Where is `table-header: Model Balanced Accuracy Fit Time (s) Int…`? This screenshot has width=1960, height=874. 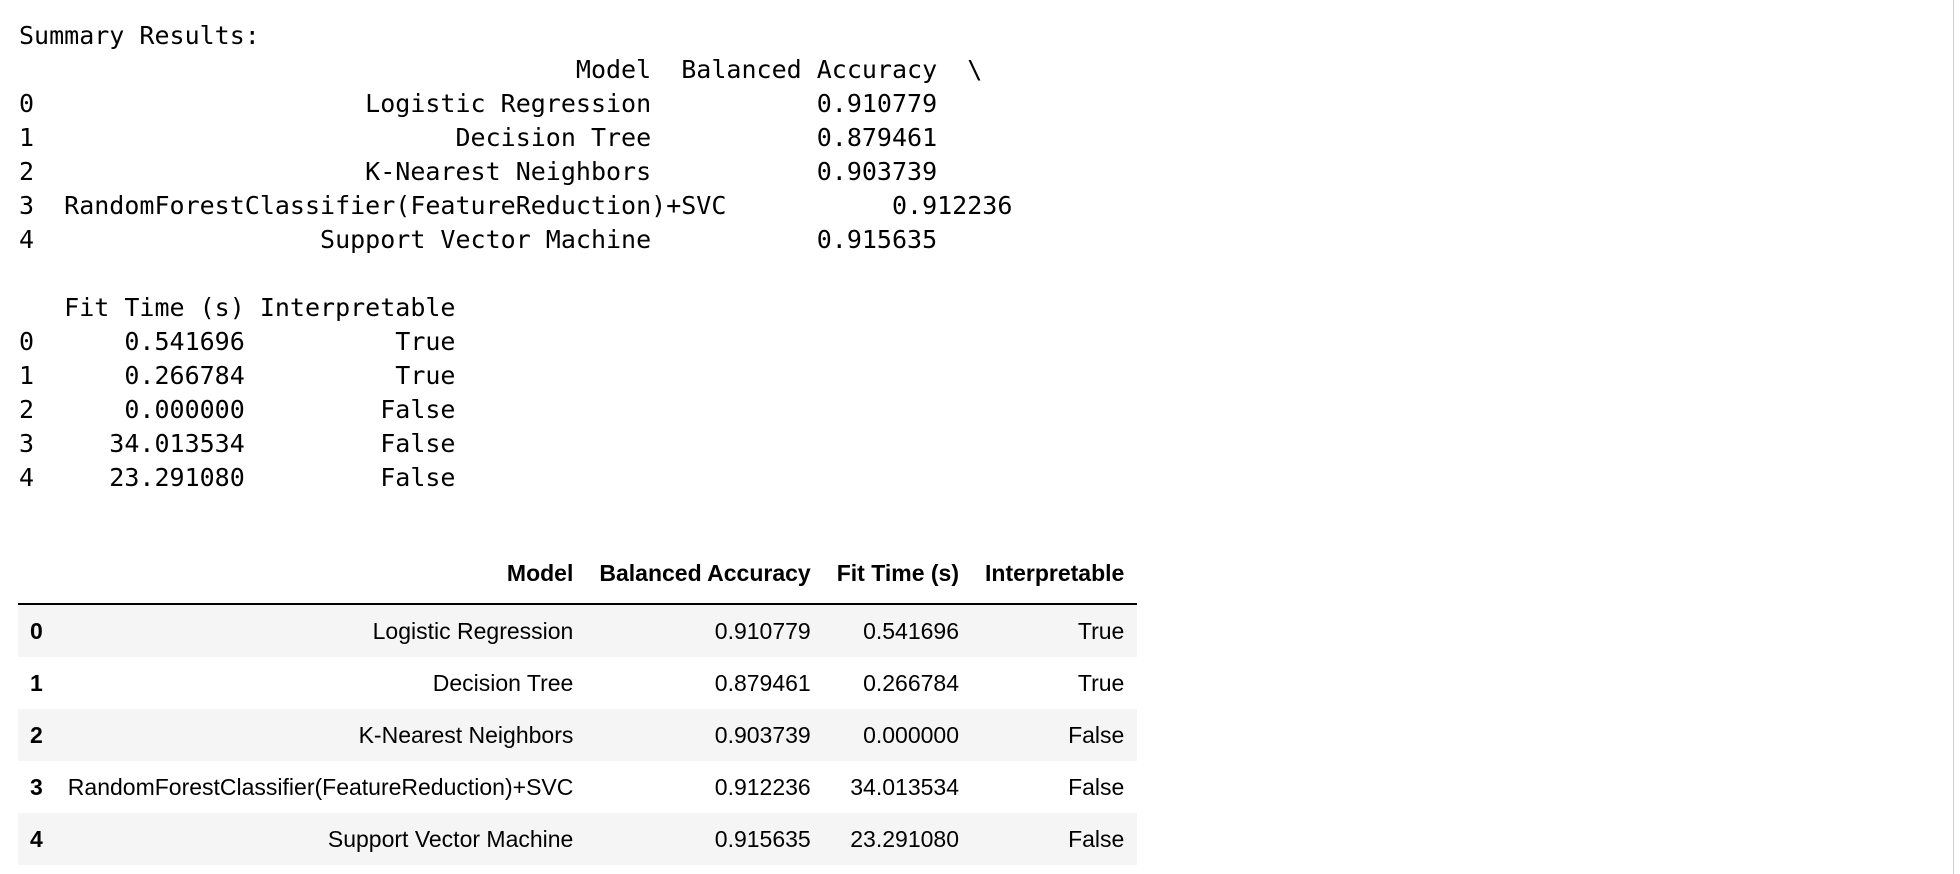
table-header: Model Balanced Accuracy Fit Time (s) Int… is located at coordinates (578, 578).